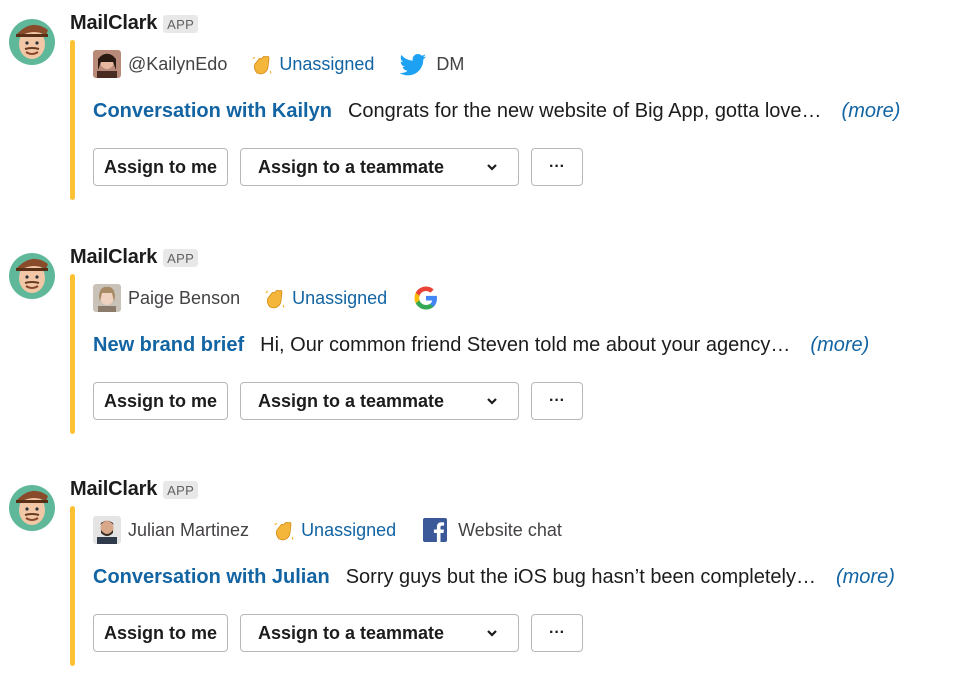  I want to click on contact-name: Paige Benson, so click(184, 297).